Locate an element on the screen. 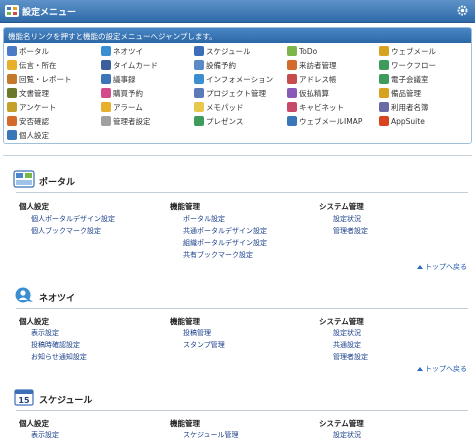 The height and width of the screenshot is (438, 475). portal-section-icon is located at coordinates (24, 179).